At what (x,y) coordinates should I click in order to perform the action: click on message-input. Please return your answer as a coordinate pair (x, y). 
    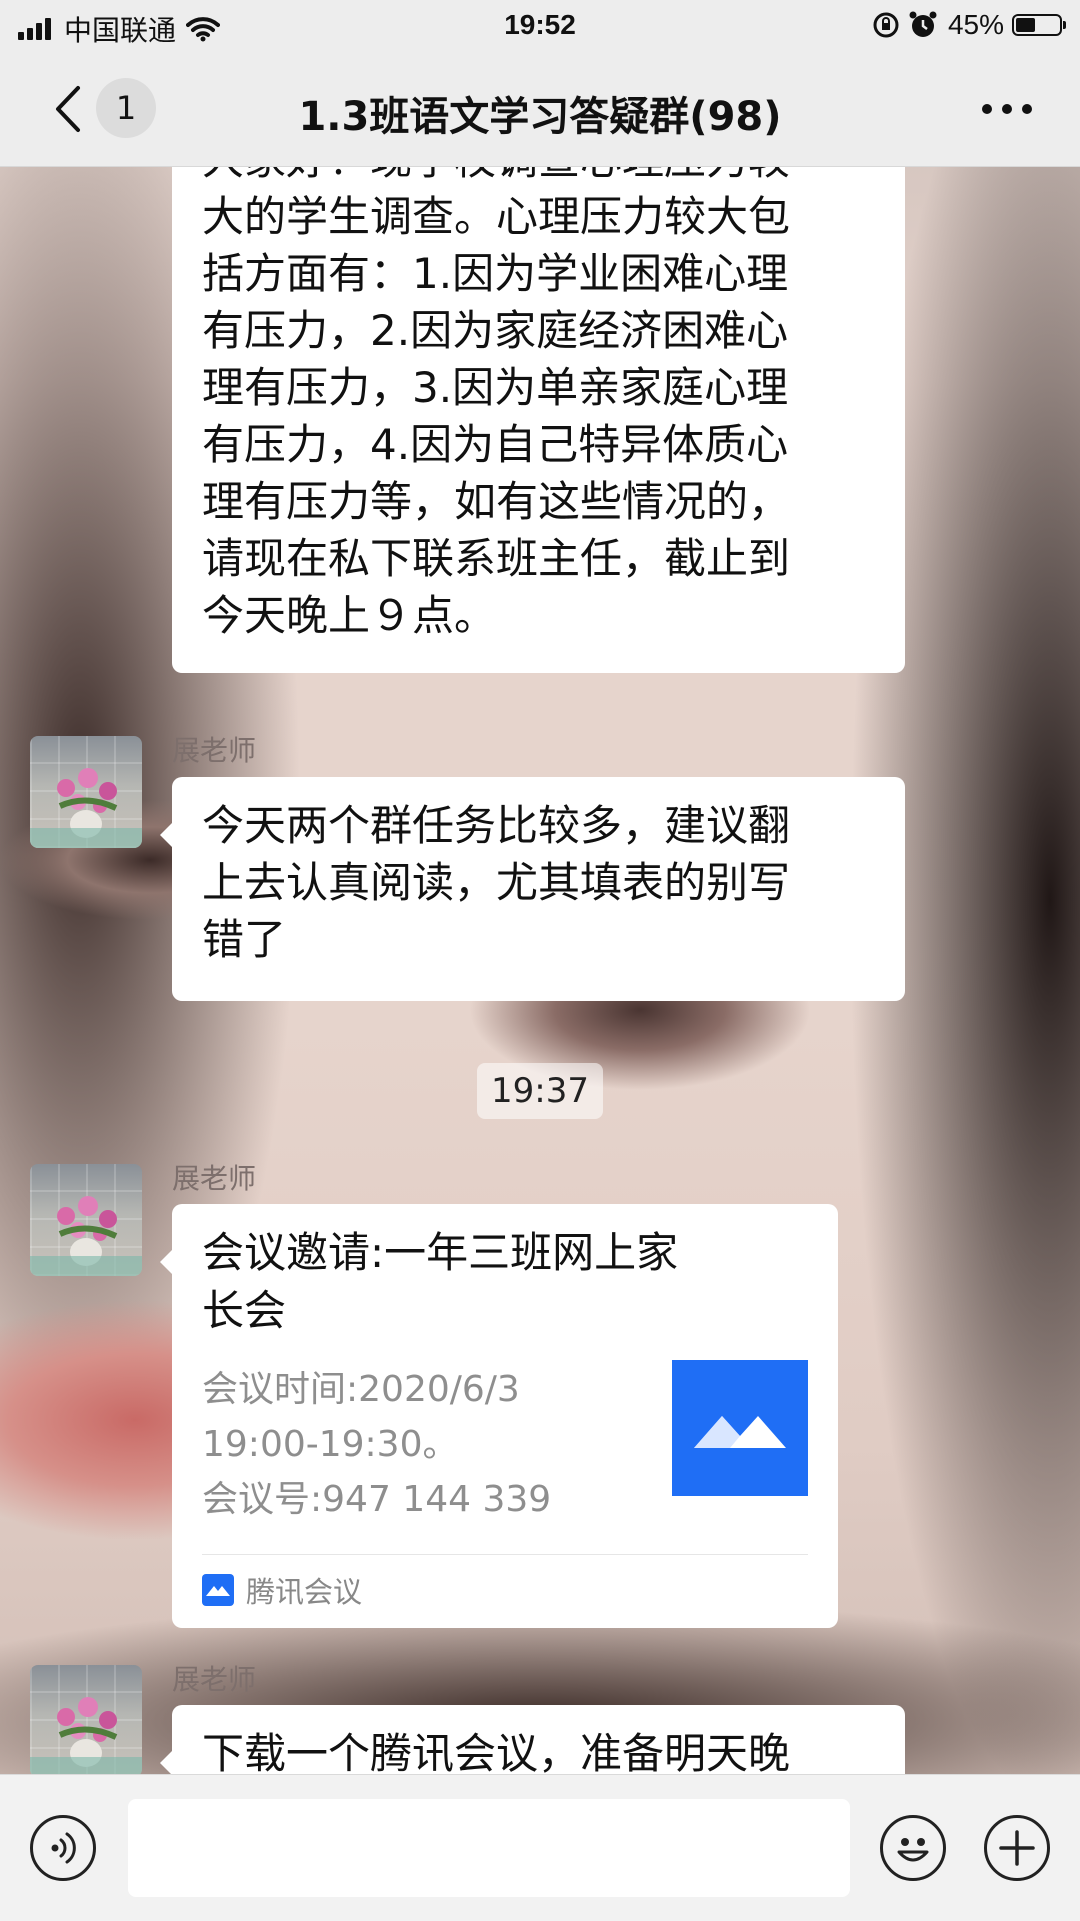
    Looking at the image, I should click on (489, 1848).